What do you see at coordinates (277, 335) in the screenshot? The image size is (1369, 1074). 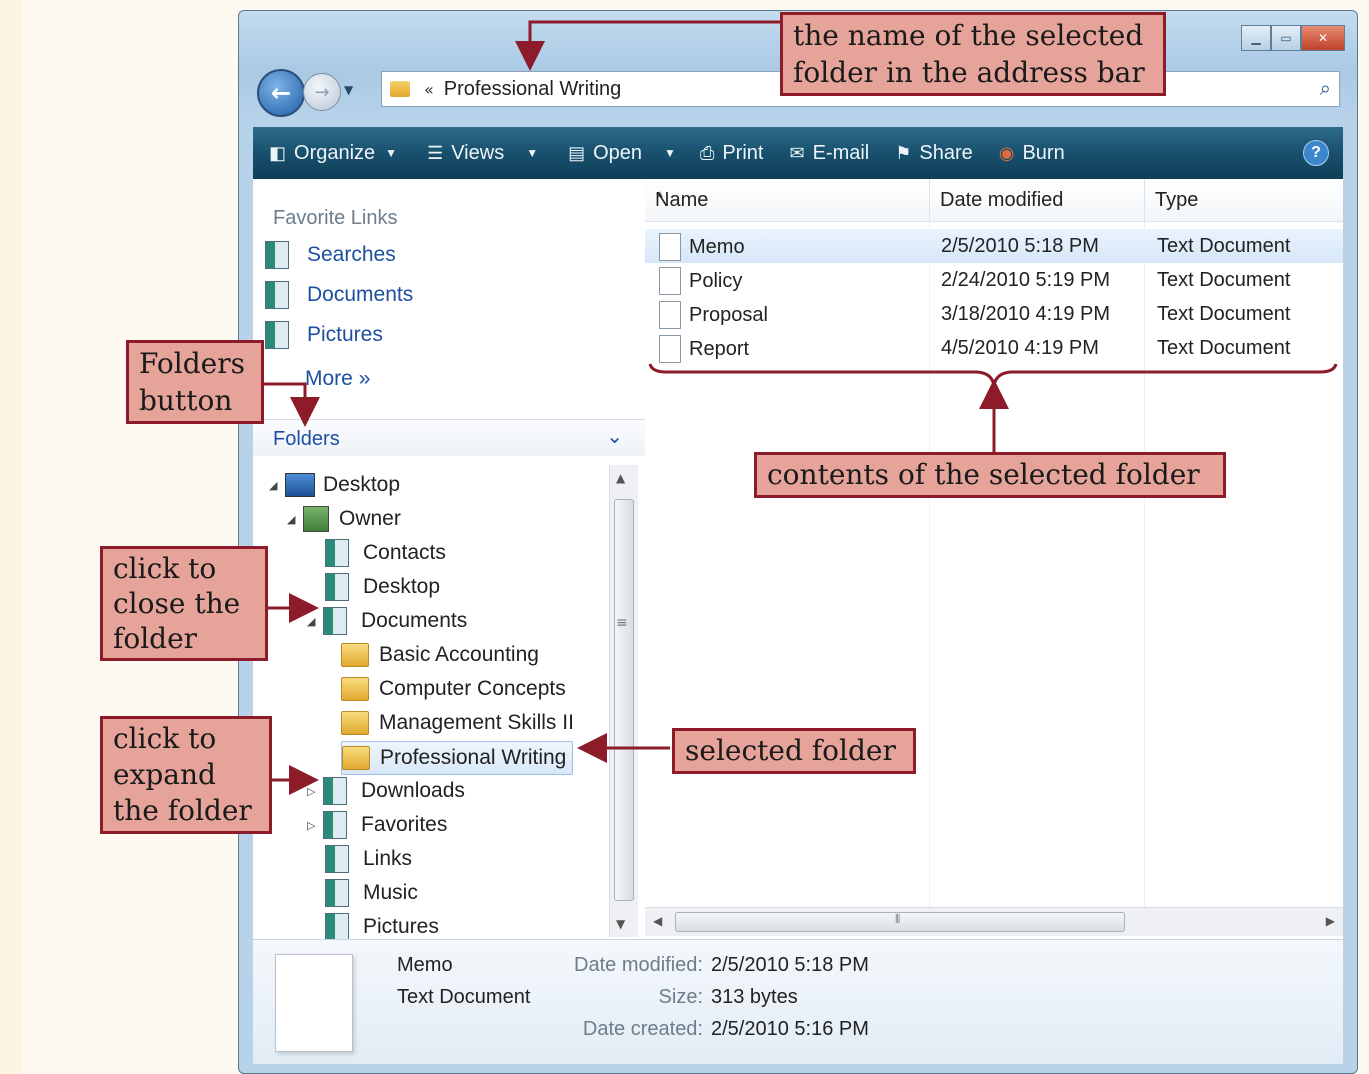 I see `pictures-icon` at bounding box center [277, 335].